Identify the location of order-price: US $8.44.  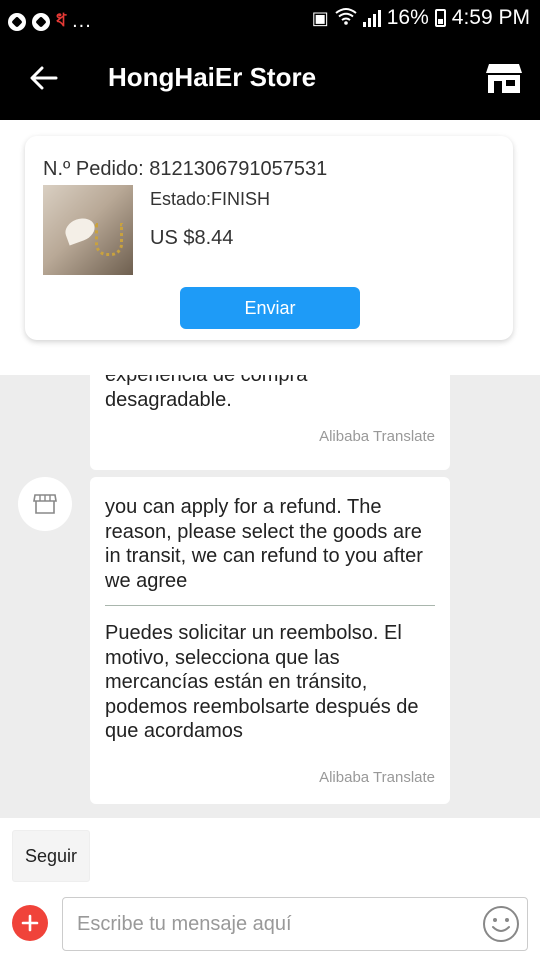
(192, 238).